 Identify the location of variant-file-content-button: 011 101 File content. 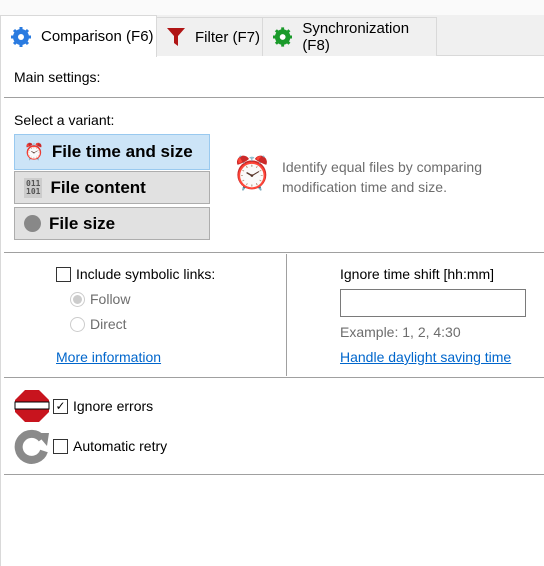
(112, 187).